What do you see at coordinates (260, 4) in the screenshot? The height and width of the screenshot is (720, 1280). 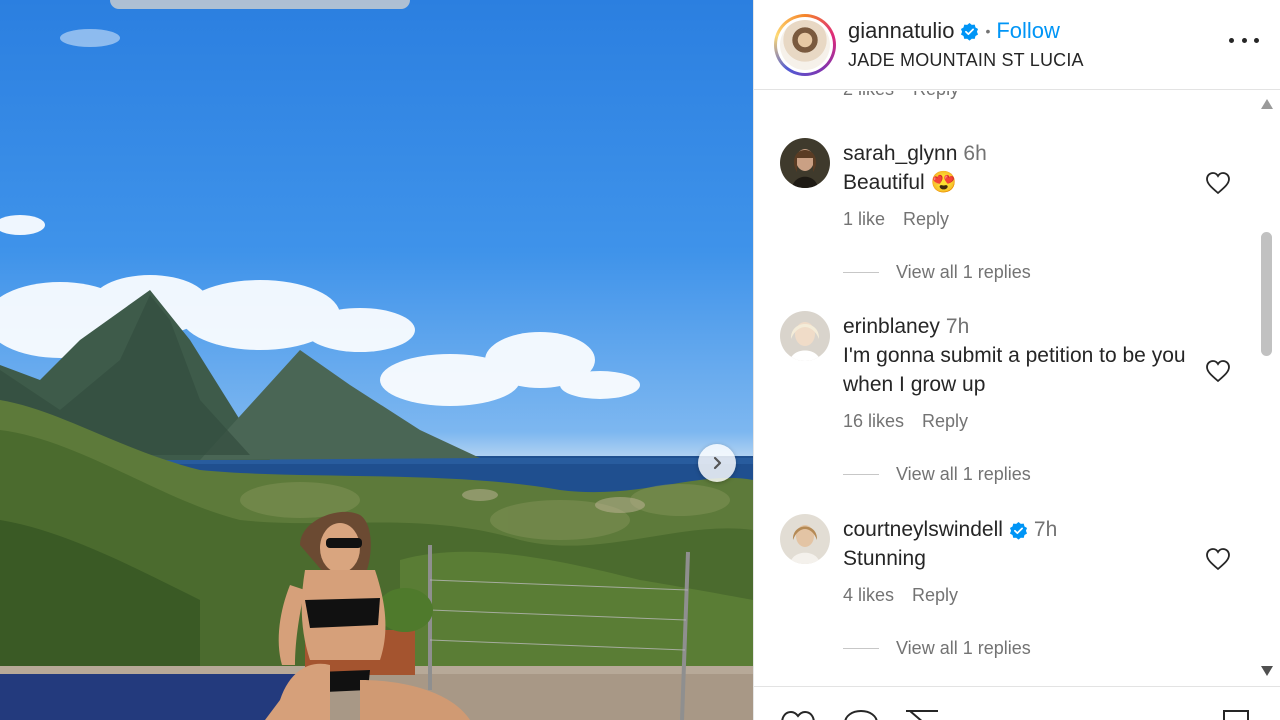 I see `top-edge-overlay` at bounding box center [260, 4].